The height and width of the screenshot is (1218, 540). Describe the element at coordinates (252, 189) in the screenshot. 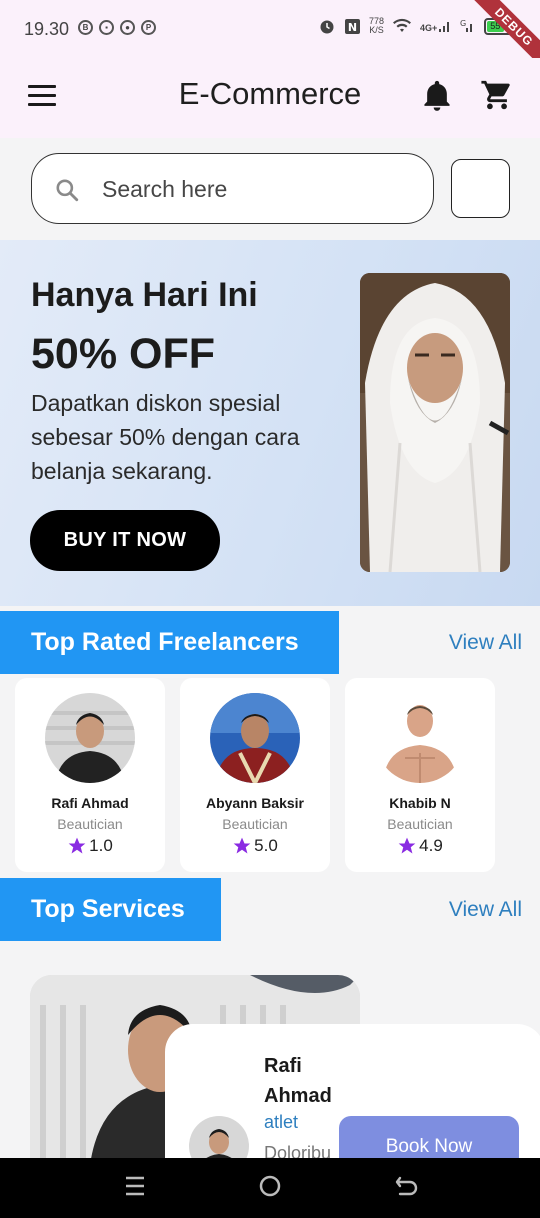

I see `search-input` at that location.